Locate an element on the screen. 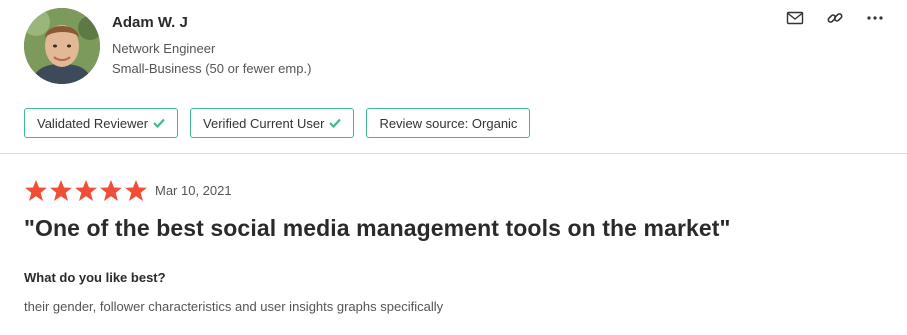 Image resolution: width=907 pixels, height=335 pixels. reviewer-company-size: Small-Business (50 or fewer emp.) is located at coordinates (212, 68).